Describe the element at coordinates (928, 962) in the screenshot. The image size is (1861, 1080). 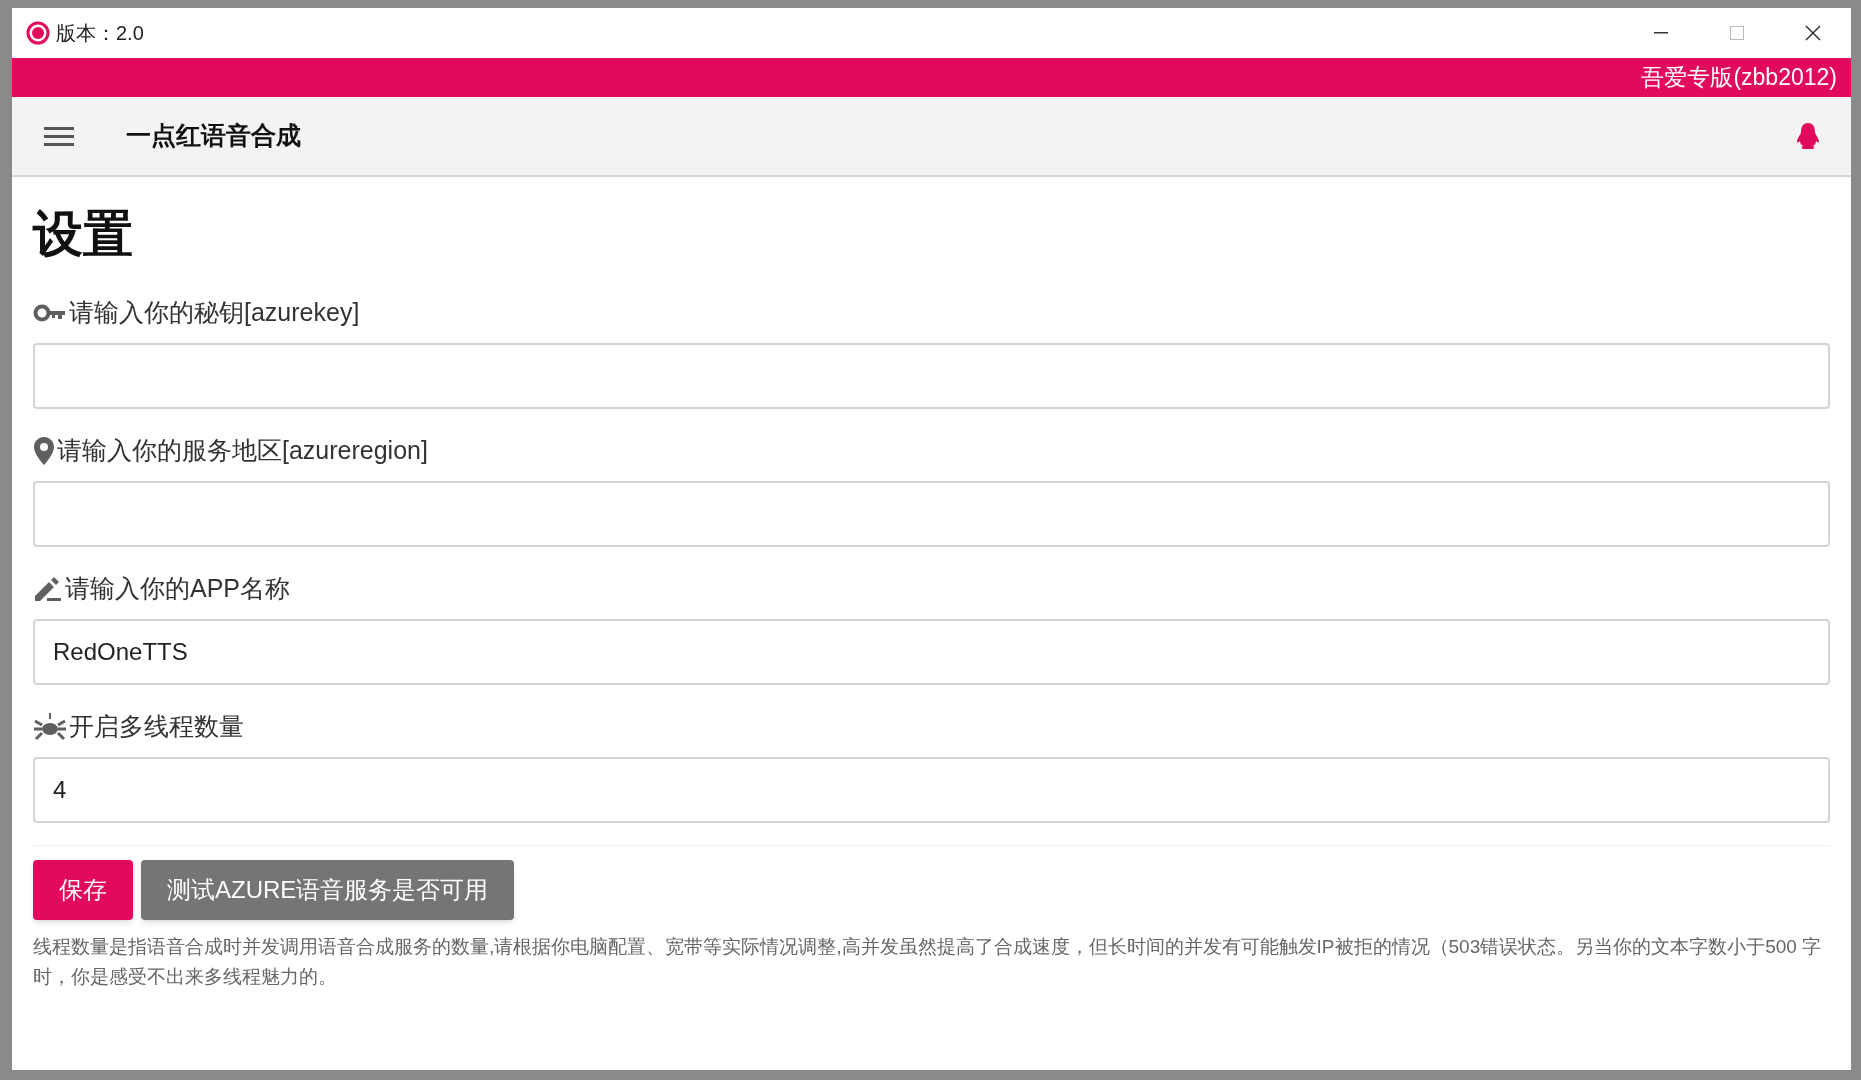
I see `help-text: 线程数量是指语音合成时并发调用语音合成服务的数量,请根据你电脑配置、宽带等实际情况调整,高并发虽然提高了合成速度，但长时间的并发有可能触发IP被拒的情况（503错误状态。另当你的文本字数小于500 字时，你是感受不出来多线程魅力的。` at that location.